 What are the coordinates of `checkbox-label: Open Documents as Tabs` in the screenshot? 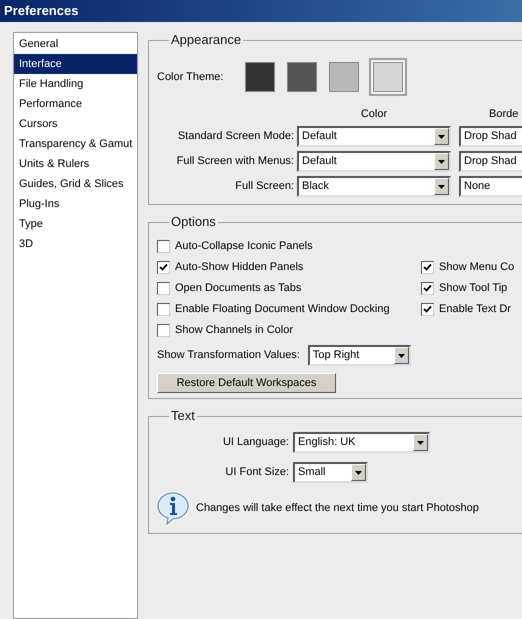 It's located at (238, 288).